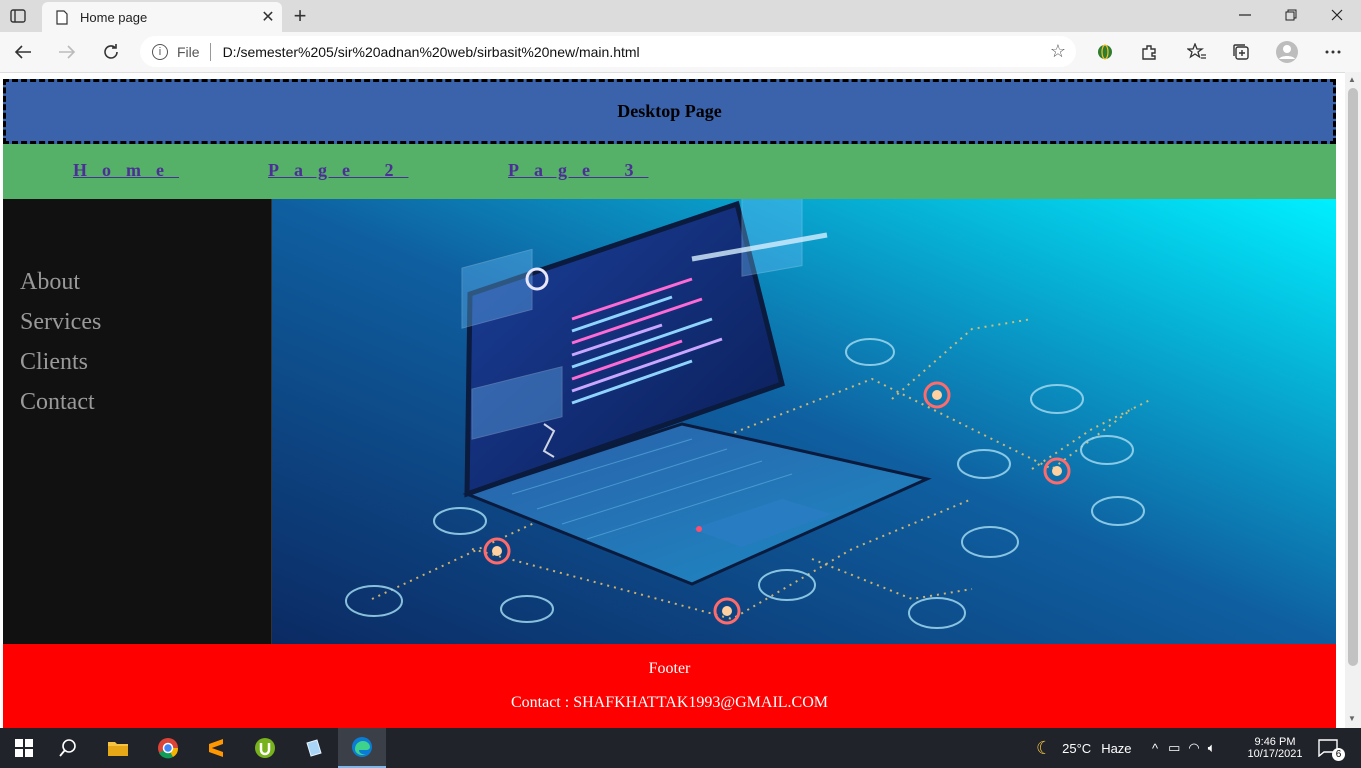  Describe the element at coordinates (1291, 15) in the screenshot. I see `restore-icon` at that location.